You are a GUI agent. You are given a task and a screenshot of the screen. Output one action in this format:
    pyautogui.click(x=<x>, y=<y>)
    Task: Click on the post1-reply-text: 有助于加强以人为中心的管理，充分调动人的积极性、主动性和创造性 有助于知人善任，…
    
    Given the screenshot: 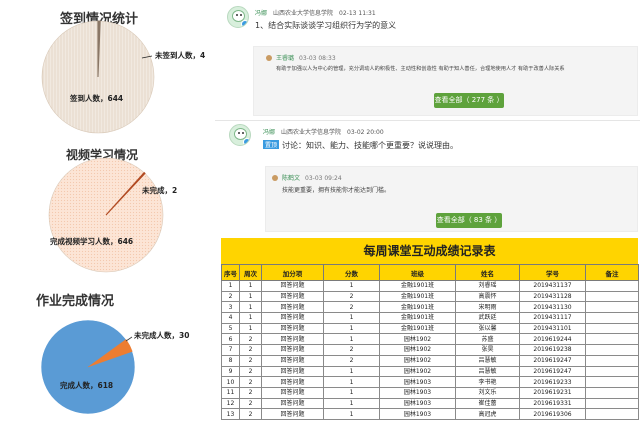 What is the action you would take?
    pyautogui.click(x=420, y=69)
    